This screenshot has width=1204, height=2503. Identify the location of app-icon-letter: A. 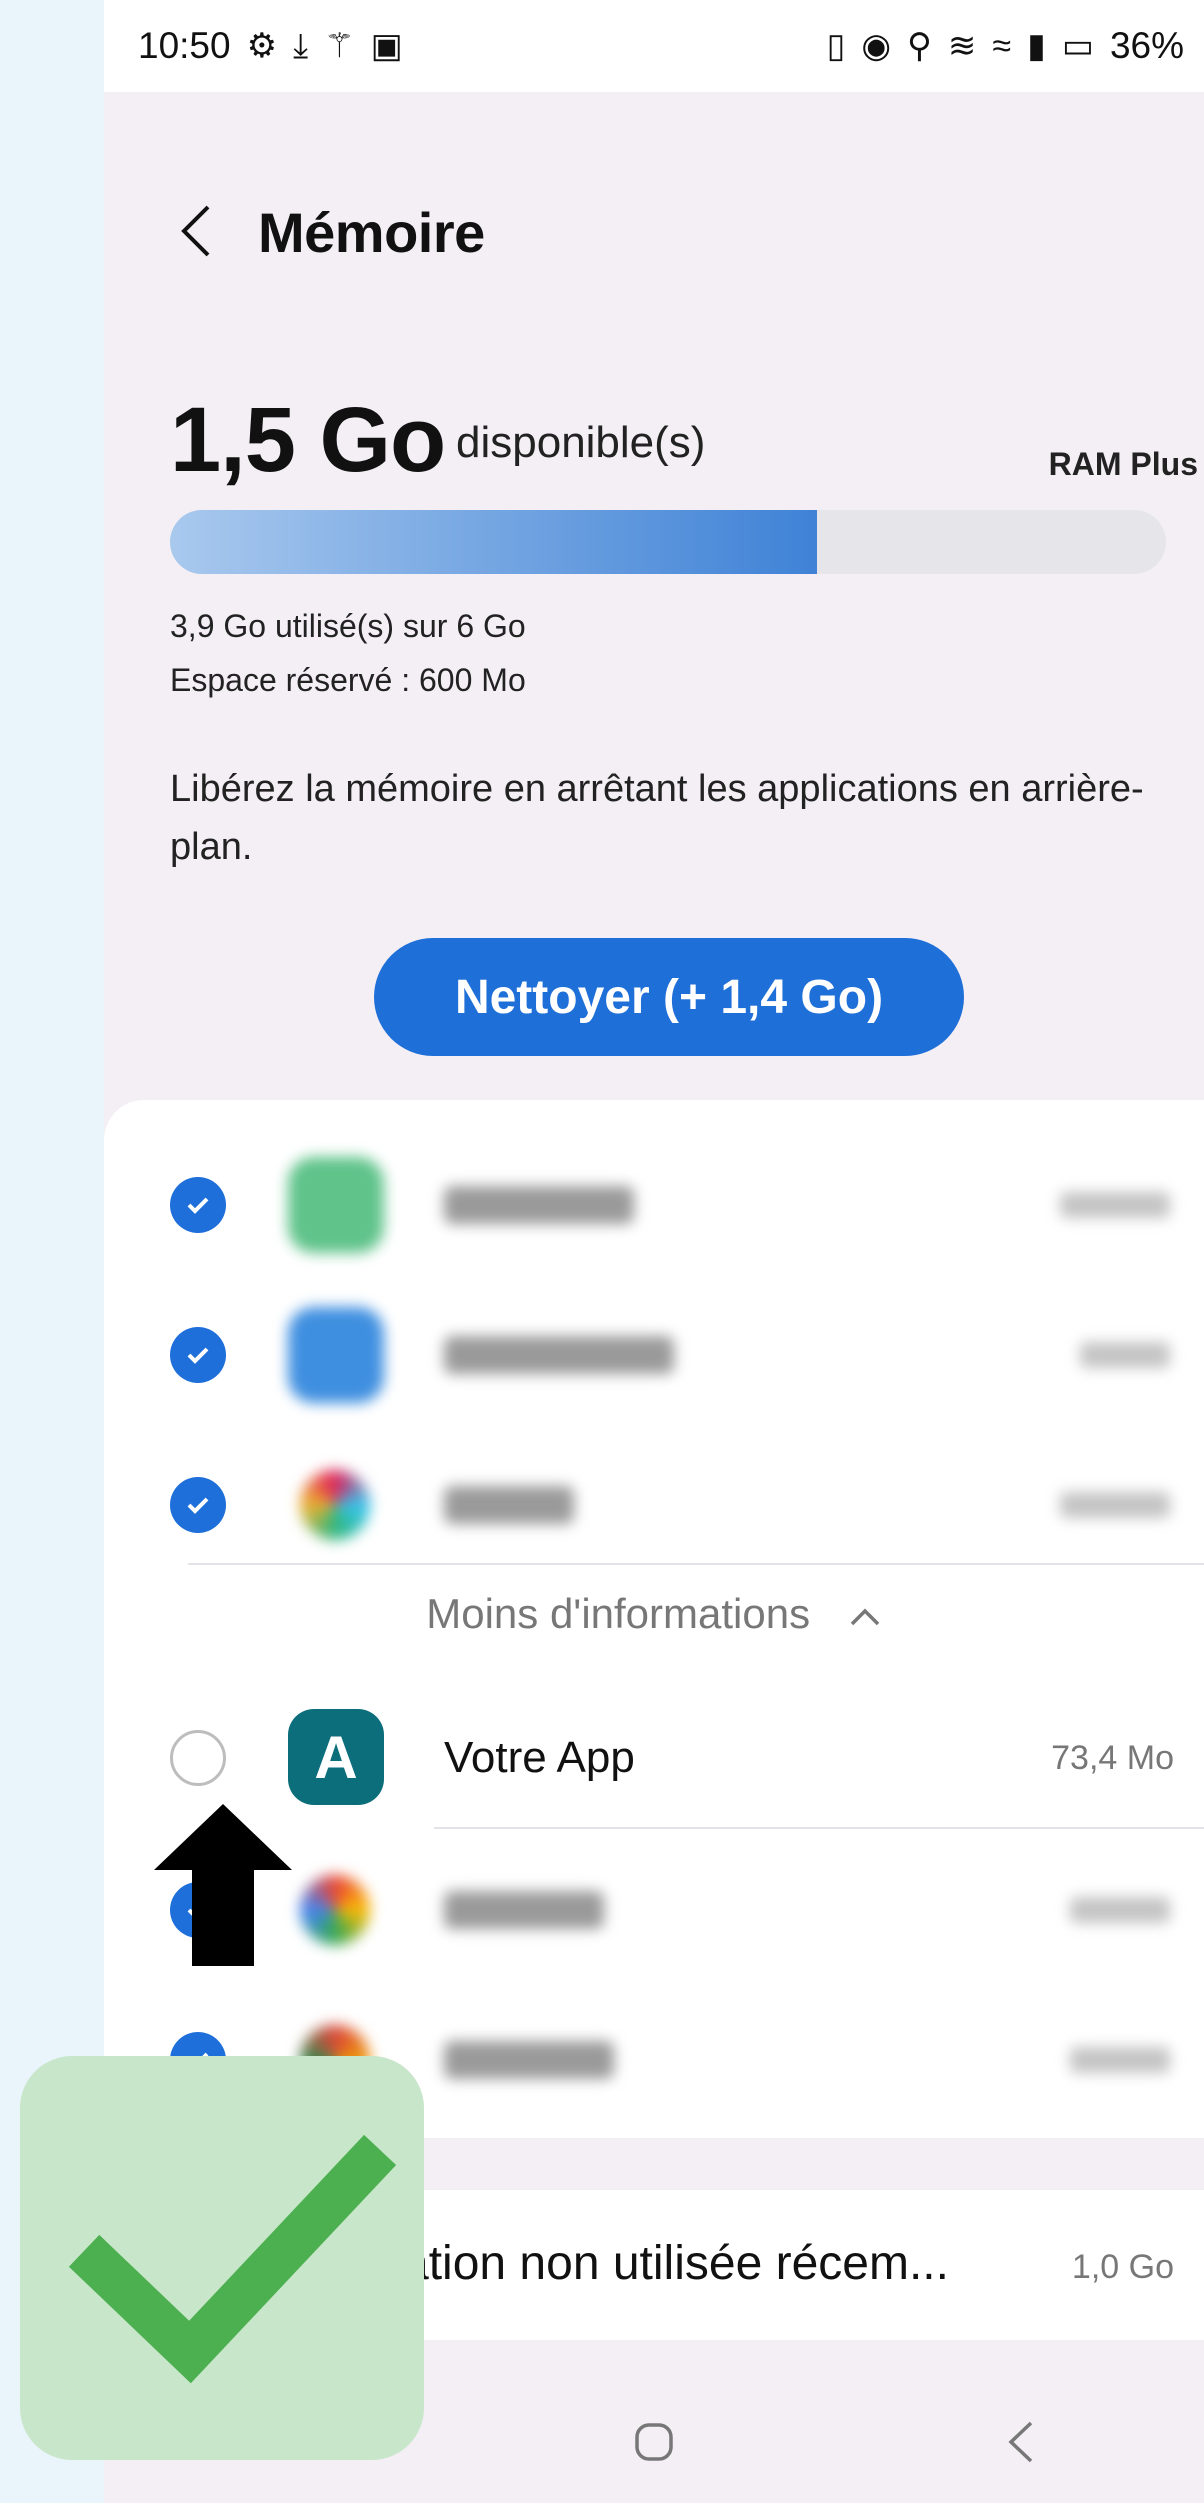
(336, 1757).